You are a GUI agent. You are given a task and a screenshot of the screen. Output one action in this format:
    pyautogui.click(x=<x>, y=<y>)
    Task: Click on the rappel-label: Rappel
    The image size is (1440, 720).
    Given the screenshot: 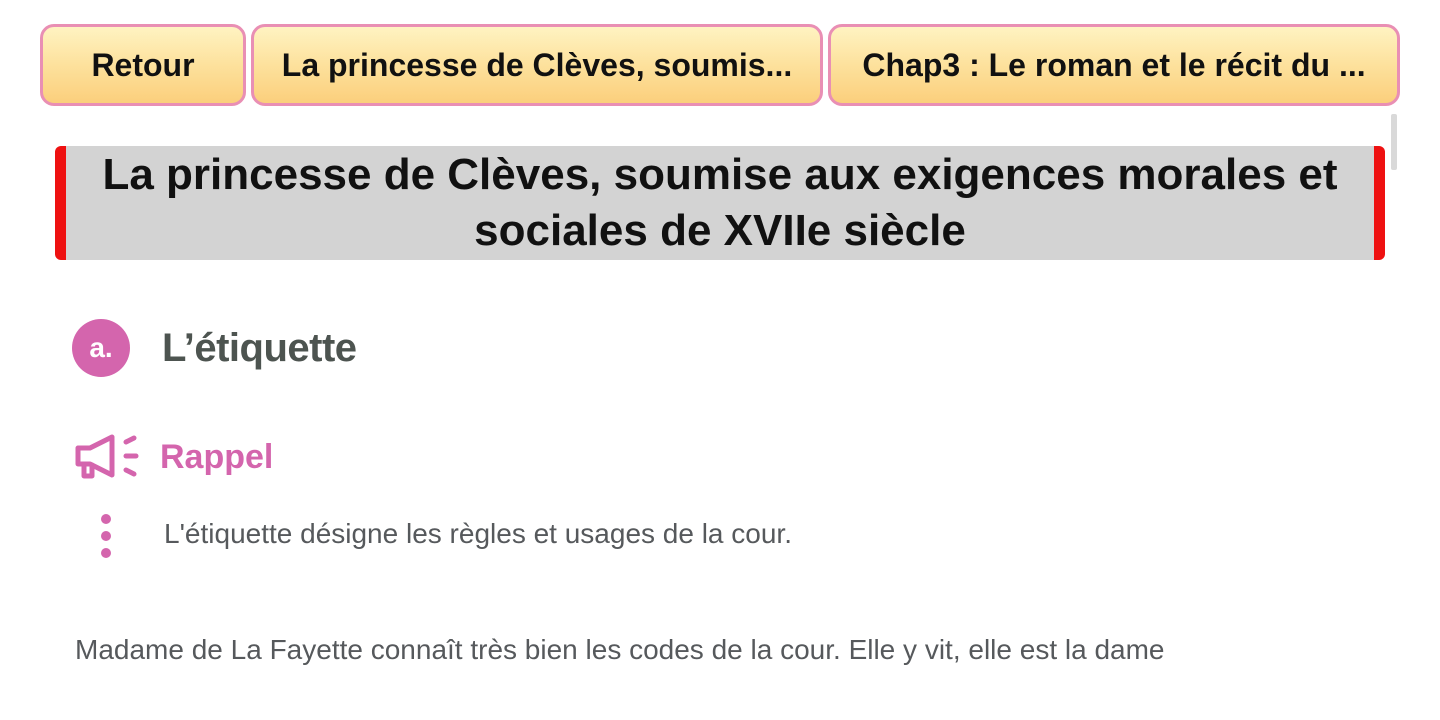 What is the action you would take?
    pyautogui.click(x=217, y=456)
    